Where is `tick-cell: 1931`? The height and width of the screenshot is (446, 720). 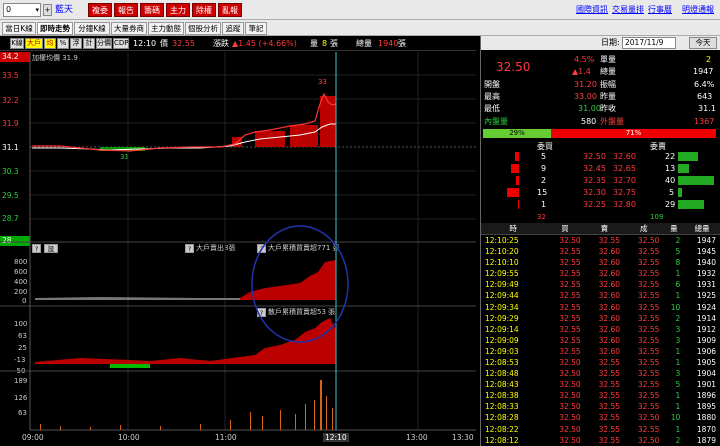
tick-cell: 1931 is located at coordinates (706, 285).